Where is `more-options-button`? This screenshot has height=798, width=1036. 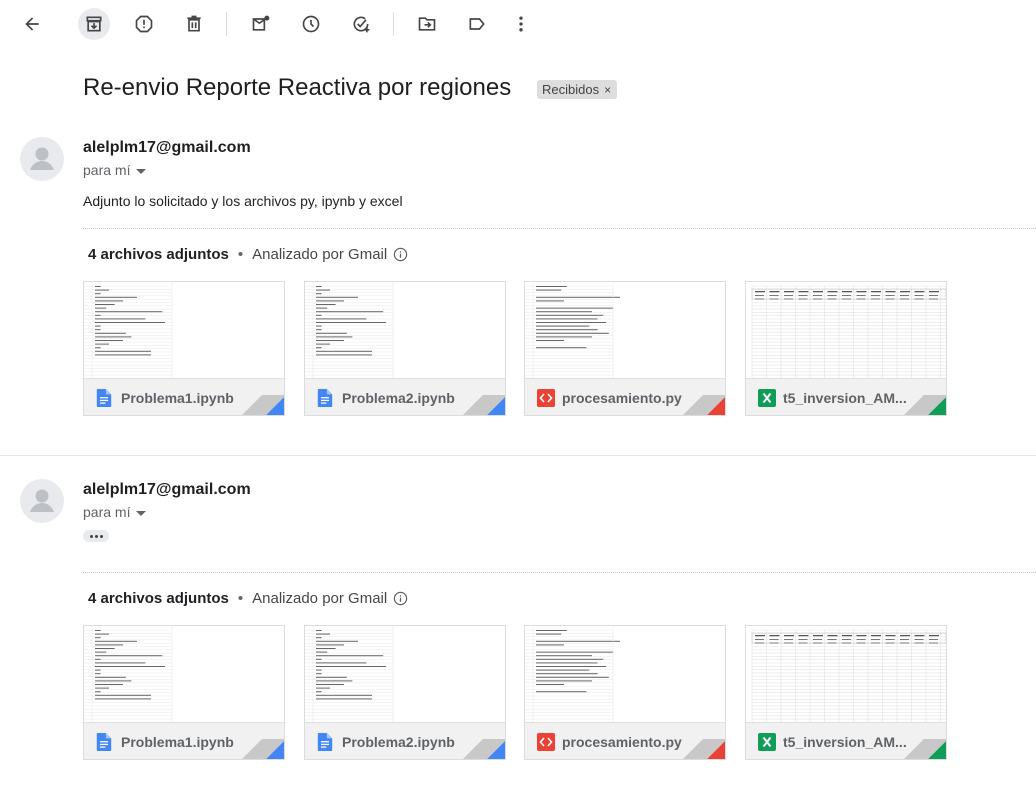 more-options-button is located at coordinates (521, 24).